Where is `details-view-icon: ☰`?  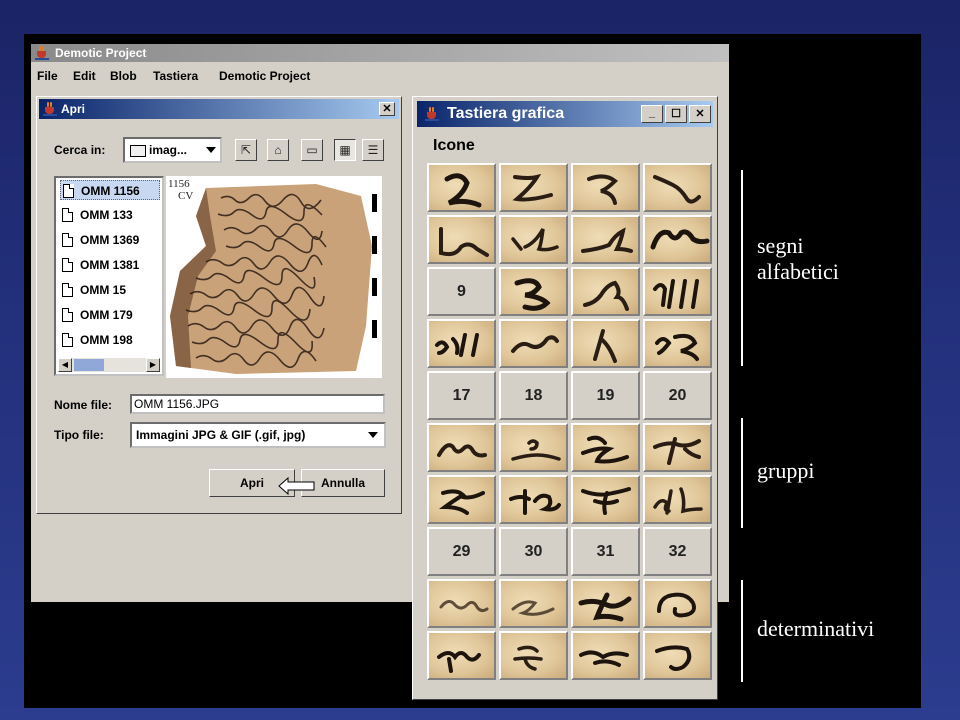 details-view-icon: ☰ is located at coordinates (373, 150).